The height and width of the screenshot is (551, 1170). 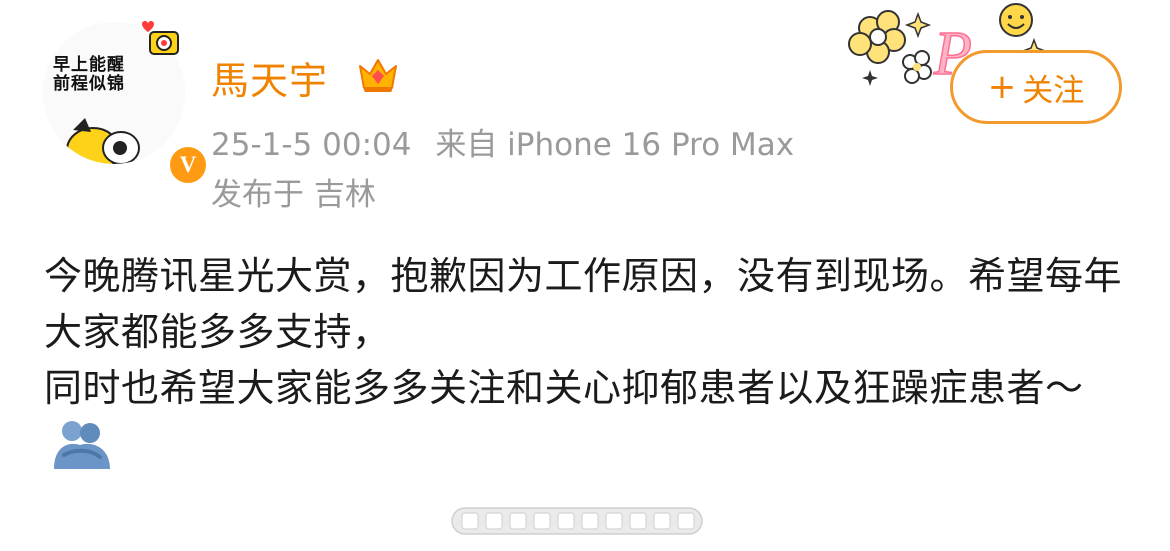 I want to click on vip-crown-icon, so click(x=378, y=75).